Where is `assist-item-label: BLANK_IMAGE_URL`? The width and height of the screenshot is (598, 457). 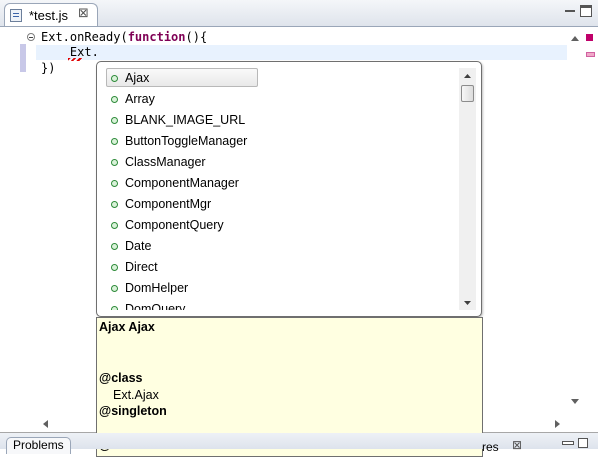
assist-item-label: BLANK_IMAGE_URL is located at coordinates (185, 120).